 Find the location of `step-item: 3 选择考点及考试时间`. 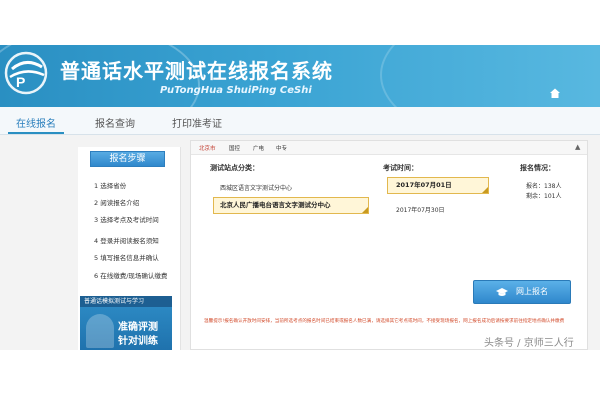

step-item: 3 选择考点及考试时间 is located at coordinates (126, 219).